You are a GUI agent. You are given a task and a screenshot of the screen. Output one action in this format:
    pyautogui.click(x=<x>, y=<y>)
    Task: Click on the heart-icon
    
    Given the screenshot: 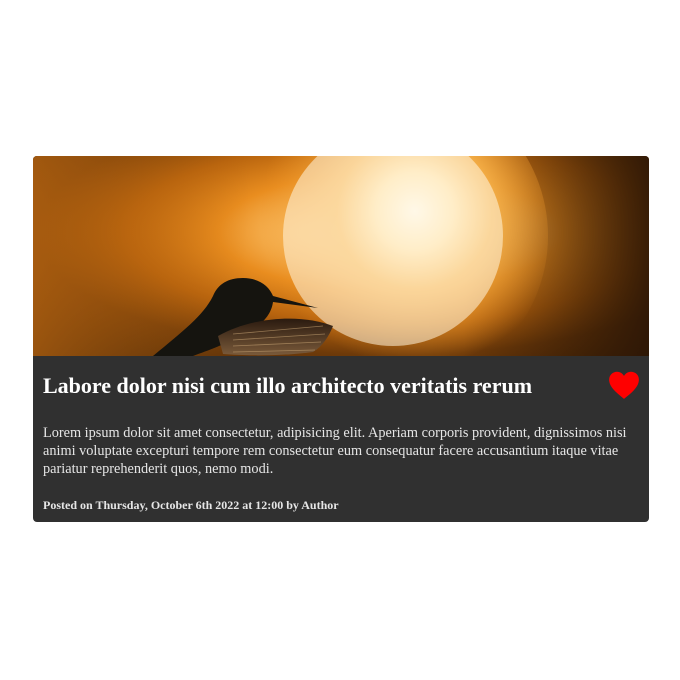 What is the action you would take?
    pyautogui.click(x=624, y=385)
    